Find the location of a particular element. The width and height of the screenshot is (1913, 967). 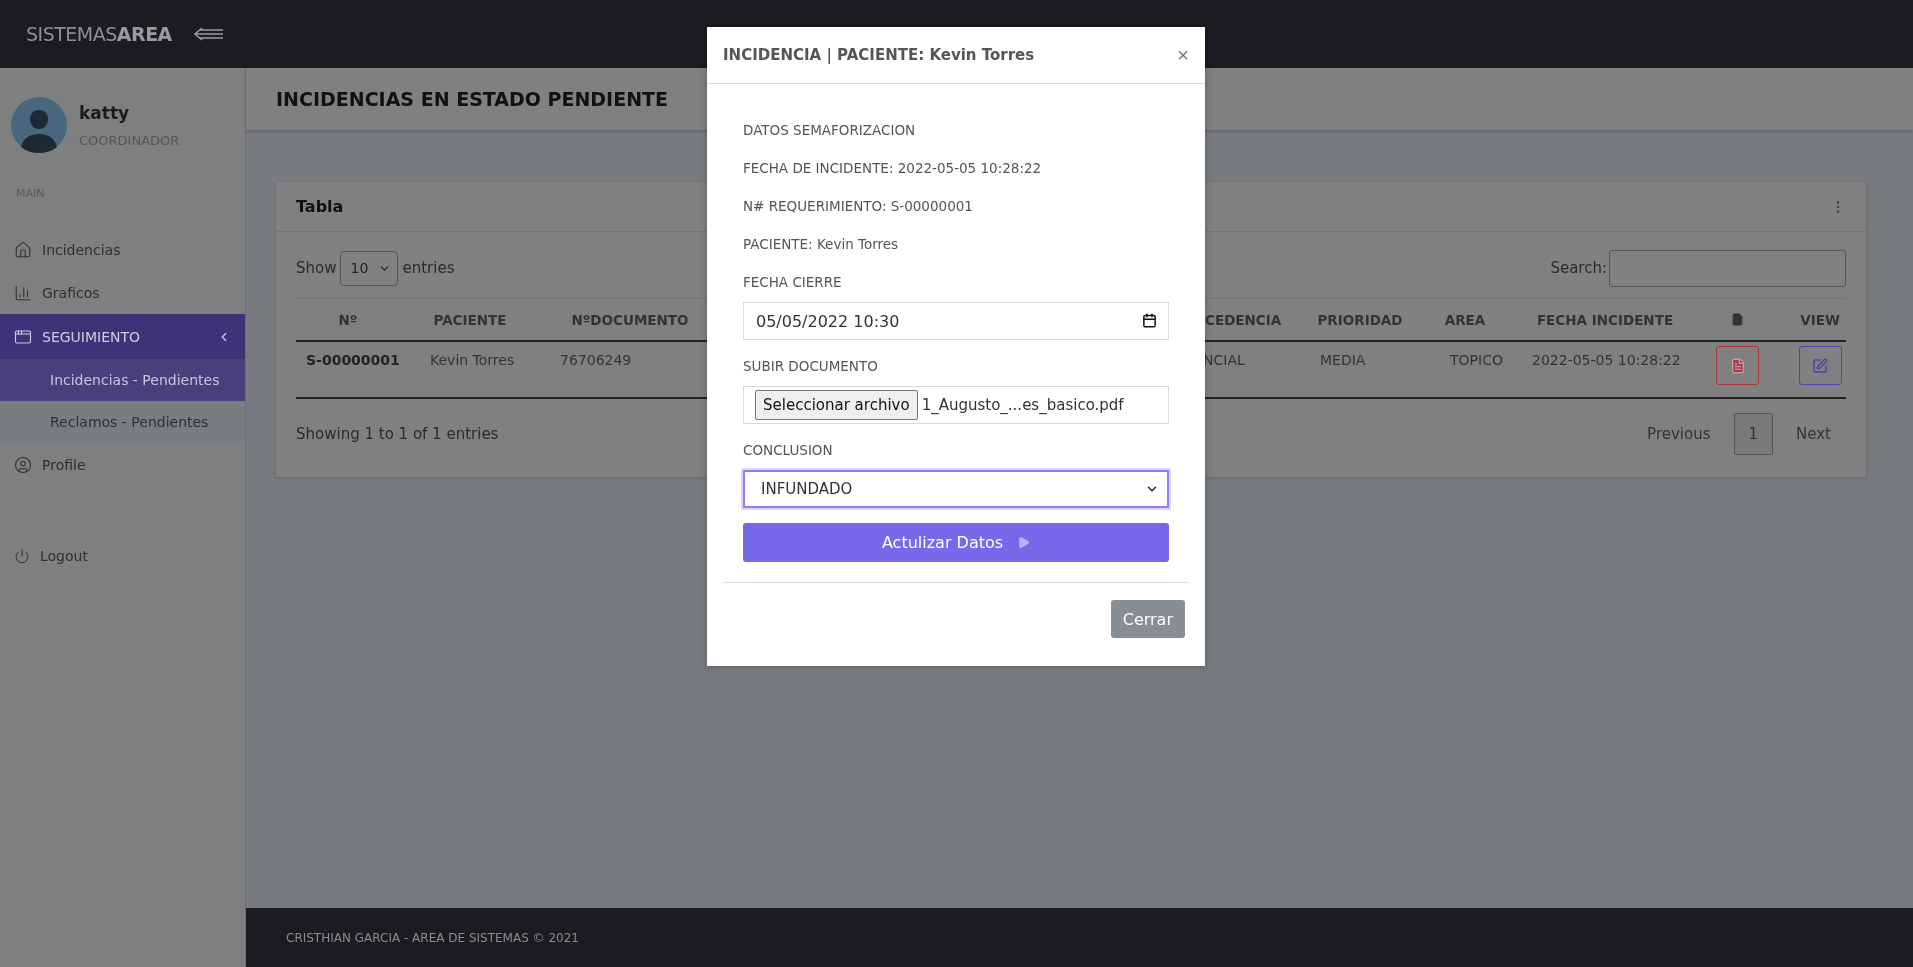

table-cell: S-00000001 is located at coordinates (353, 360).